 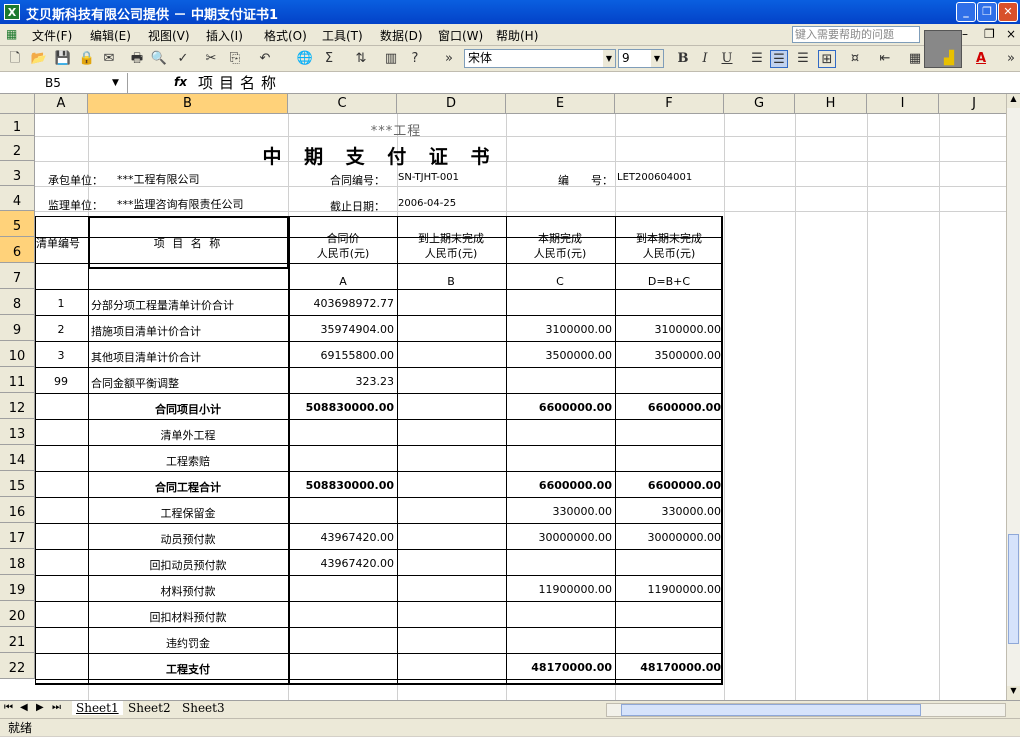 What do you see at coordinates (24, 707) in the screenshot?
I see `tab-prev-icon: ◀` at bounding box center [24, 707].